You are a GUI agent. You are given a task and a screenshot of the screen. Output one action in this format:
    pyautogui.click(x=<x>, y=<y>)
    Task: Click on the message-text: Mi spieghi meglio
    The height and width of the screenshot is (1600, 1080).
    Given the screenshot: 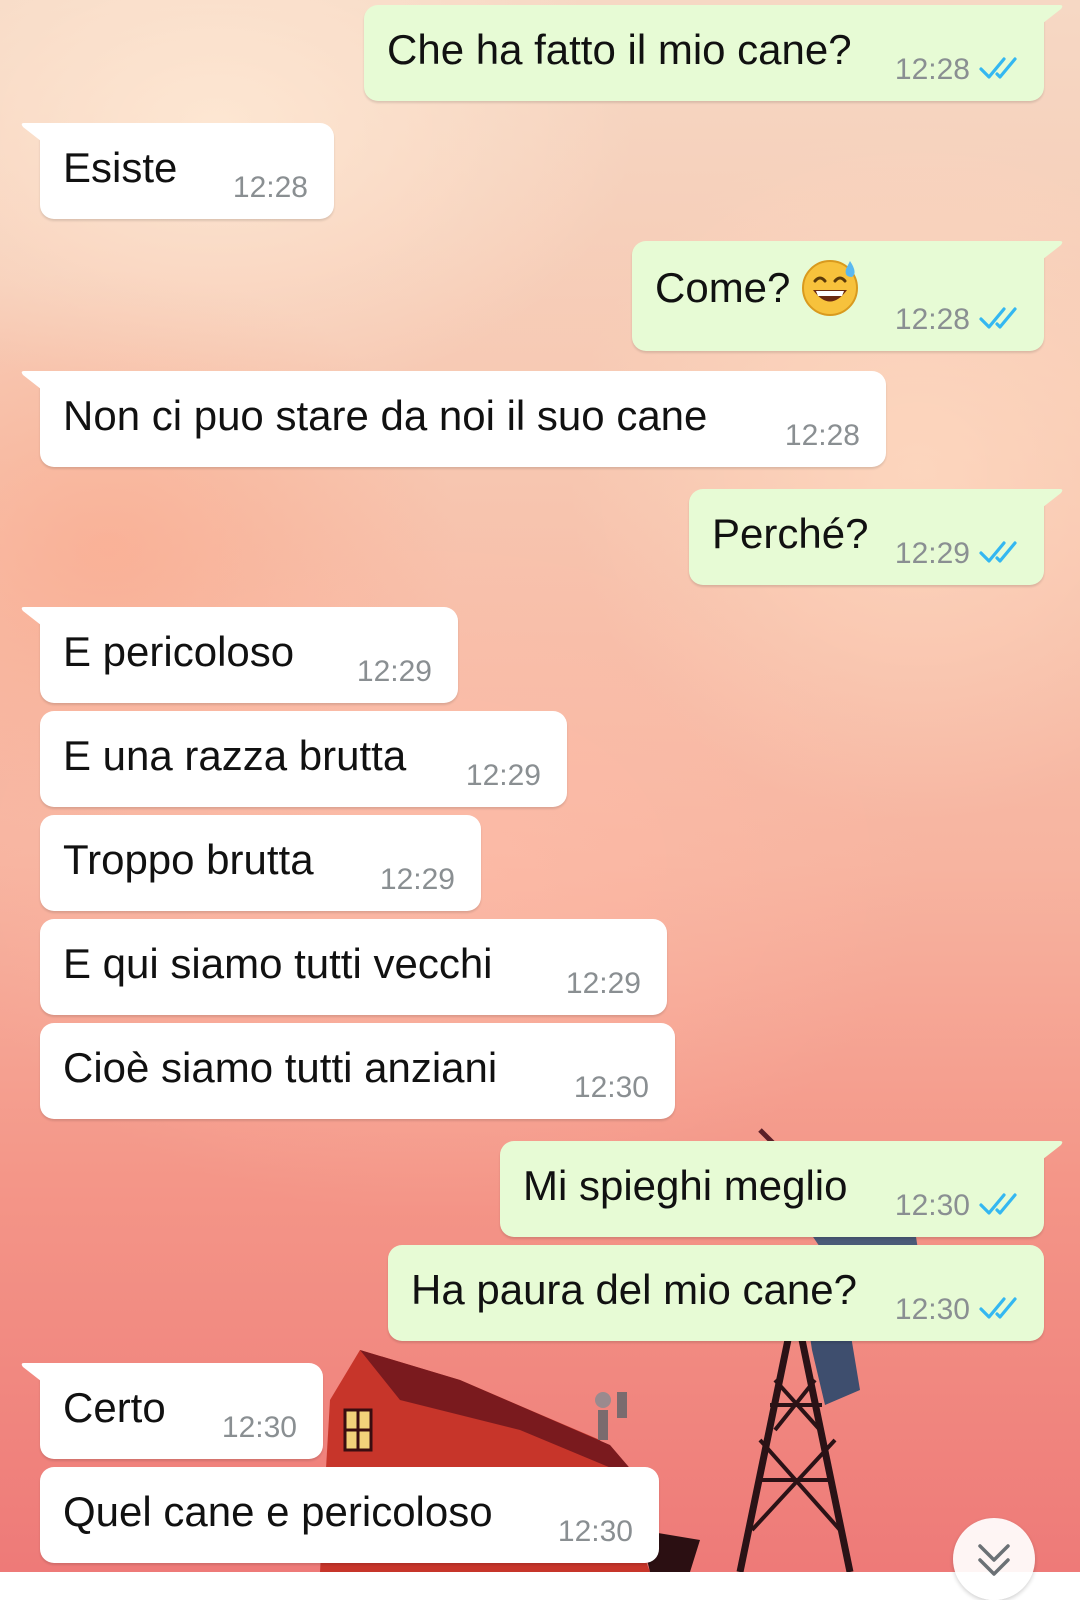 What is the action you would take?
    pyautogui.click(x=685, y=1185)
    